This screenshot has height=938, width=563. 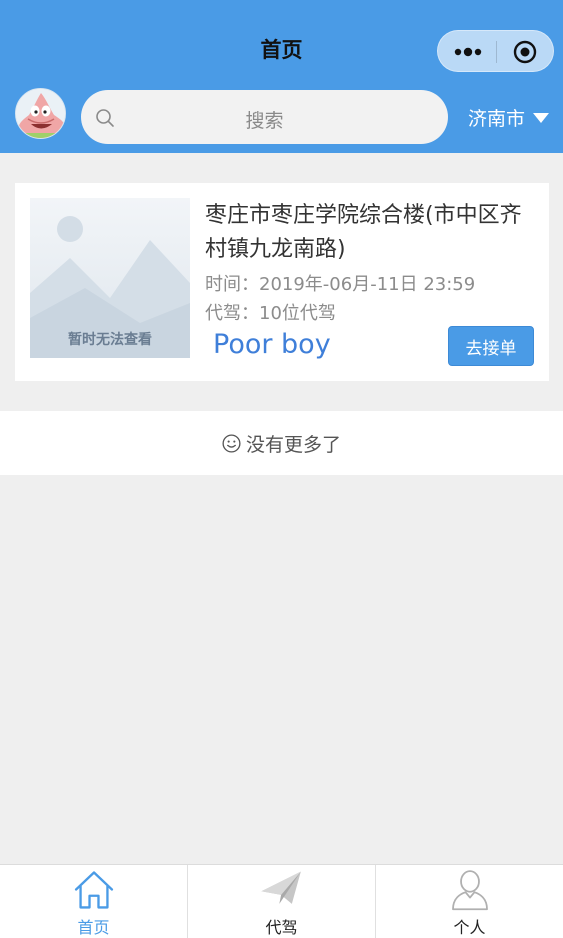 I want to click on drivers-label: 代驾：, so click(x=232, y=313).